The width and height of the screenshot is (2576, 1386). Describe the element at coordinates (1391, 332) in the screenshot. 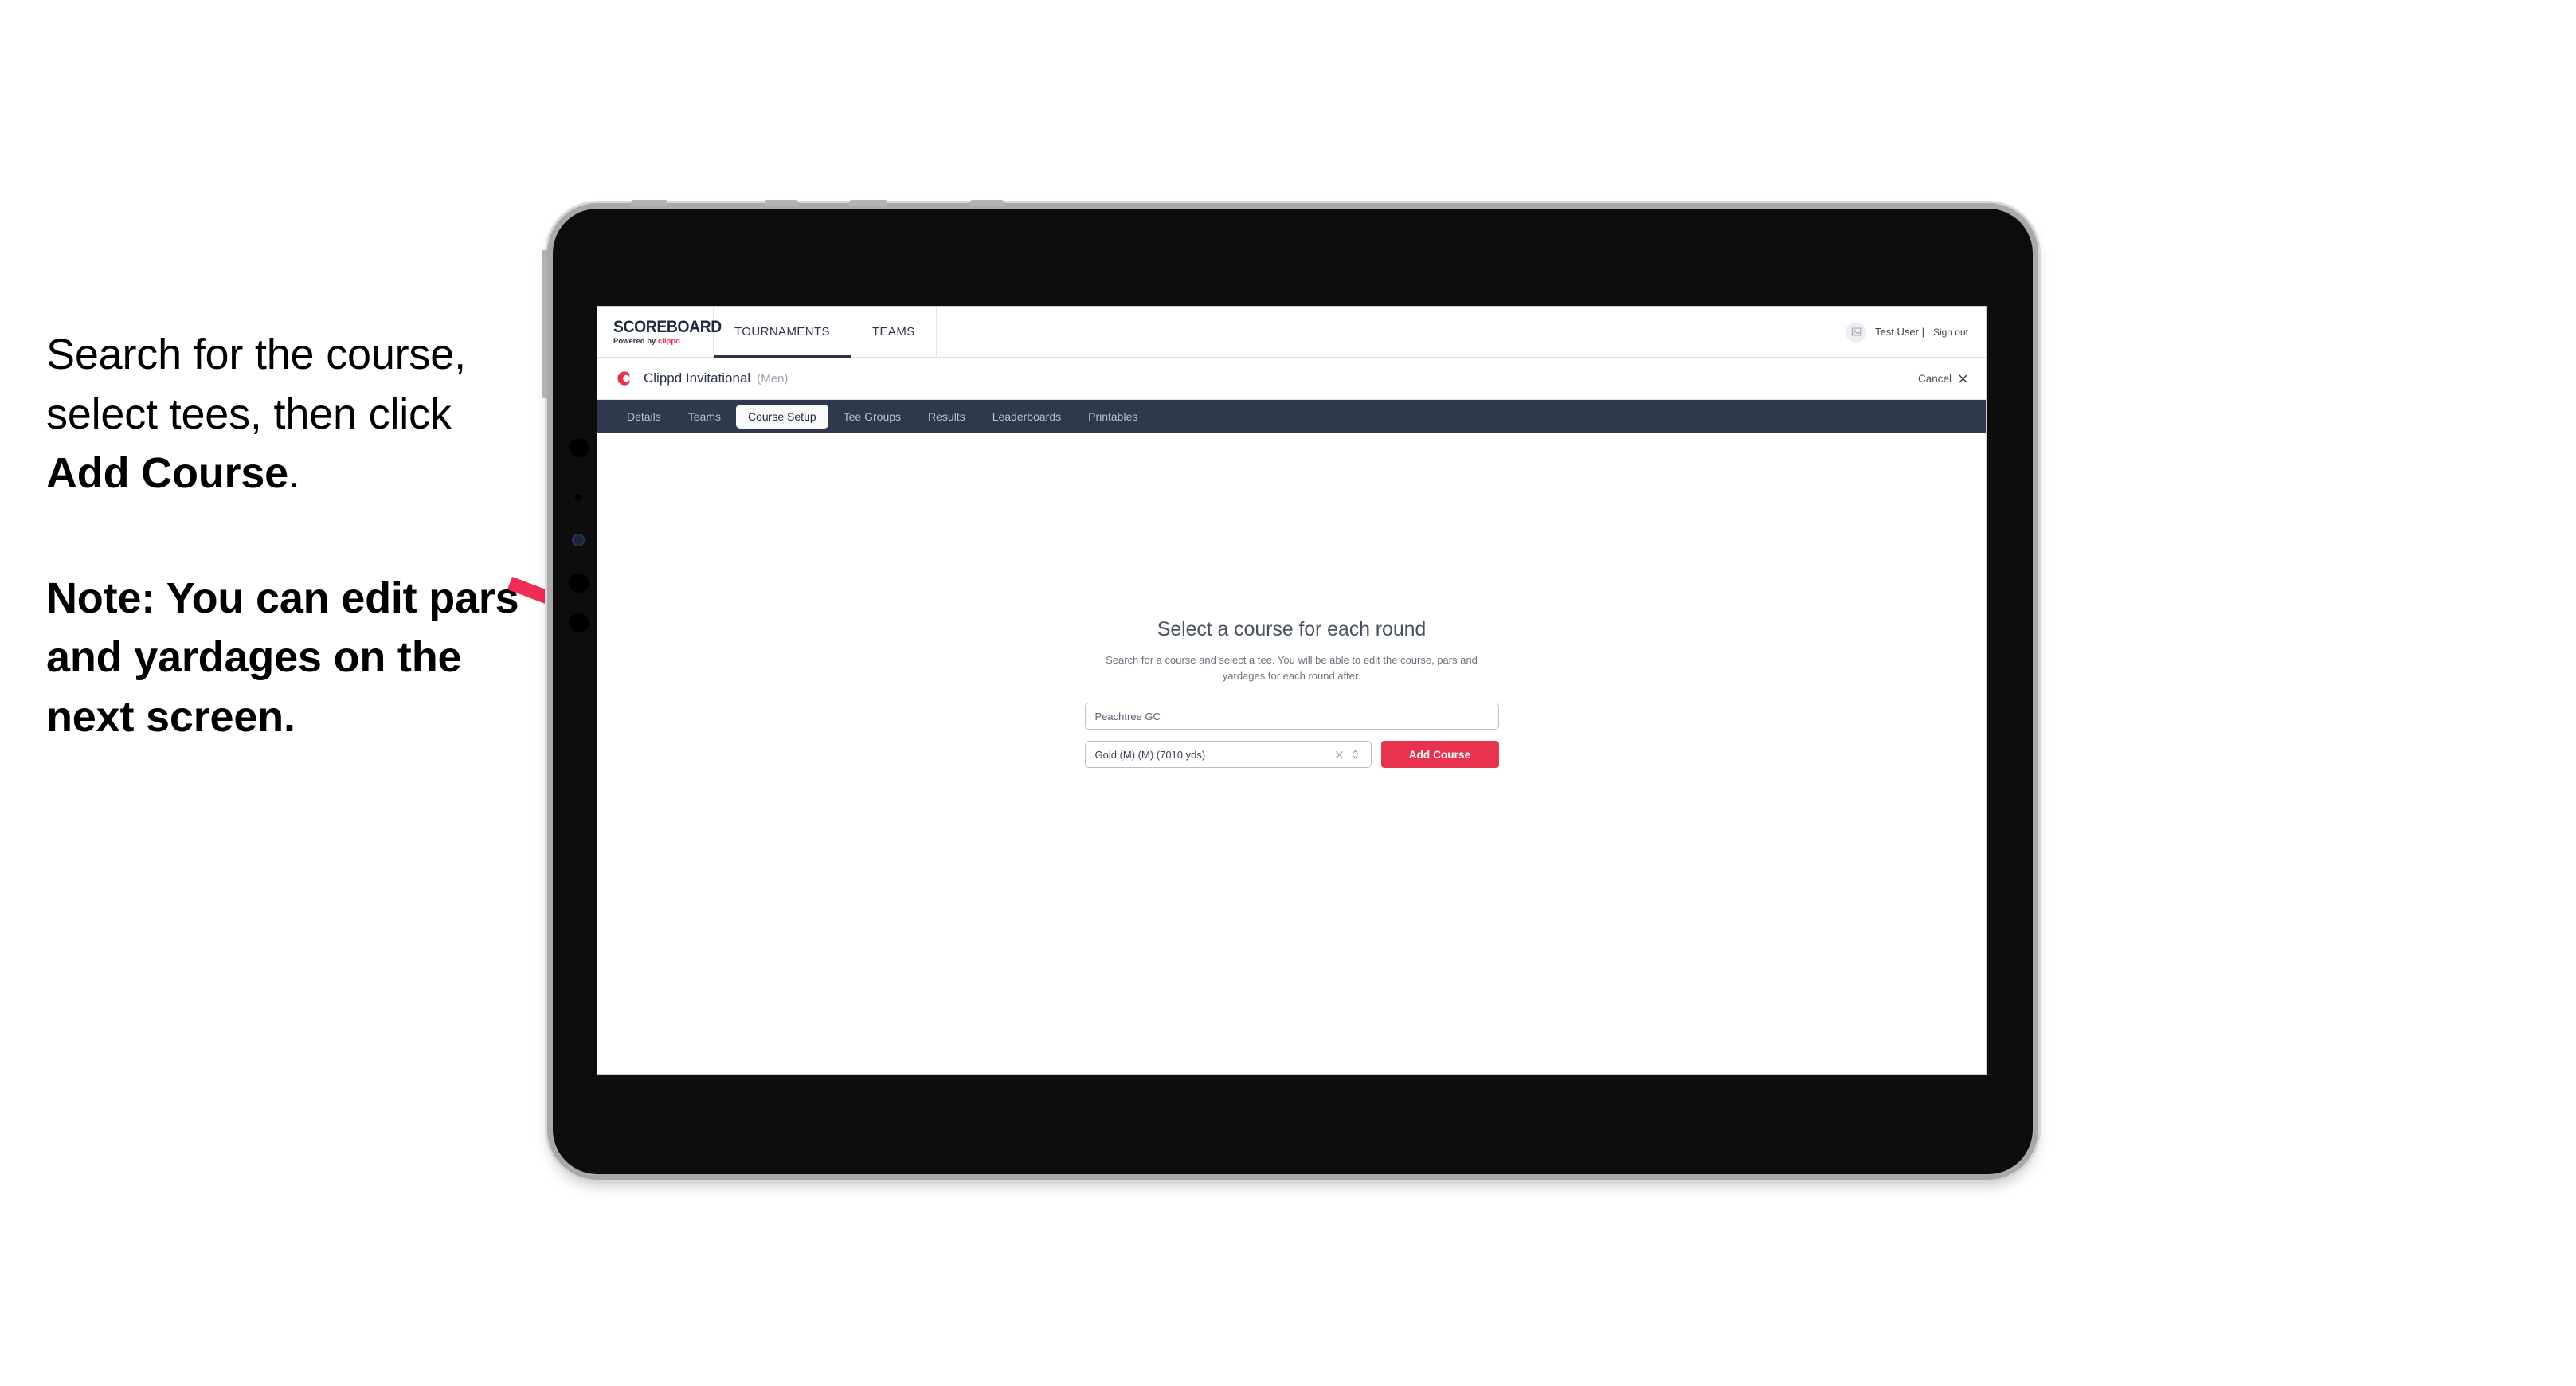

I see `header-spacer` at that location.